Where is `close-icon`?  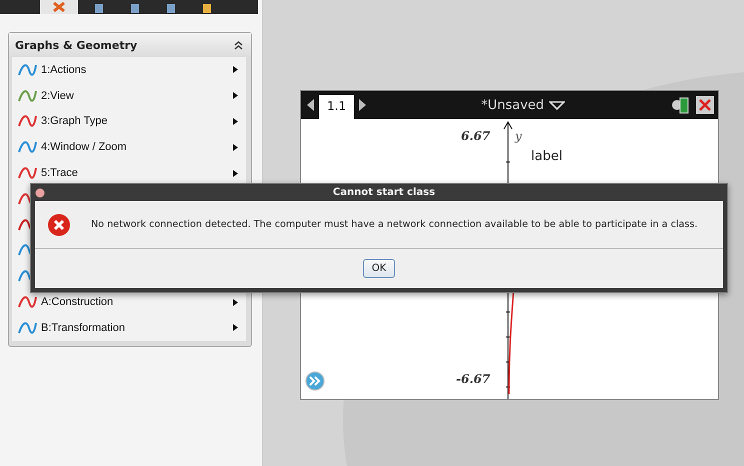 close-icon is located at coordinates (705, 105).